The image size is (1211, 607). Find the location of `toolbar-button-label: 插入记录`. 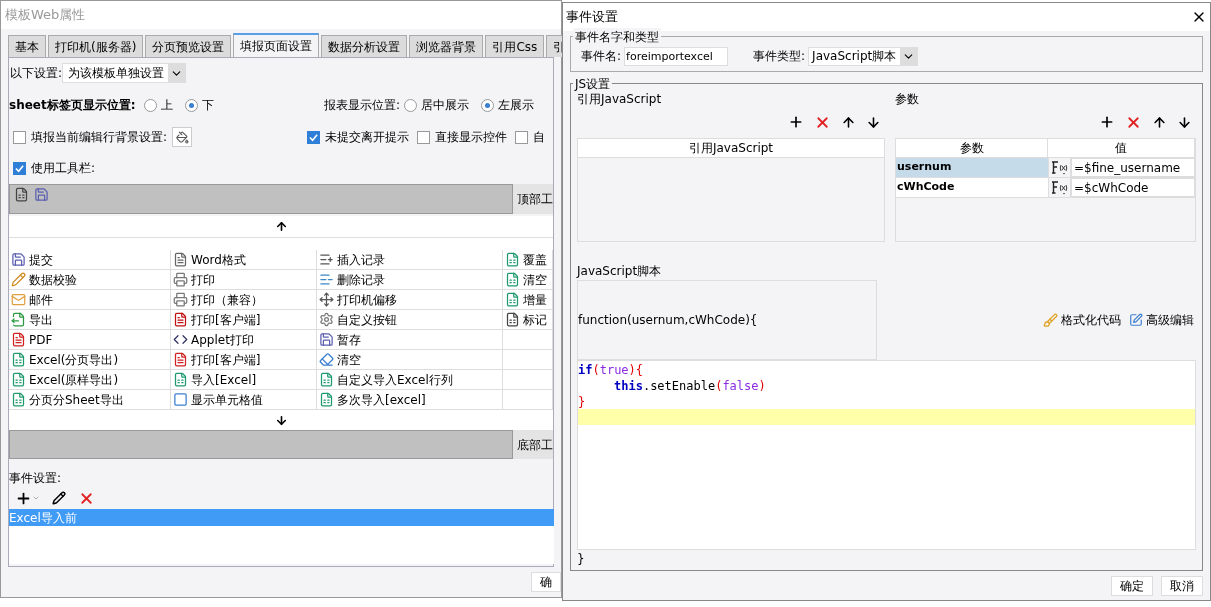

toolbar-button-label: 插入记录 is located at coordinates (361, 259).